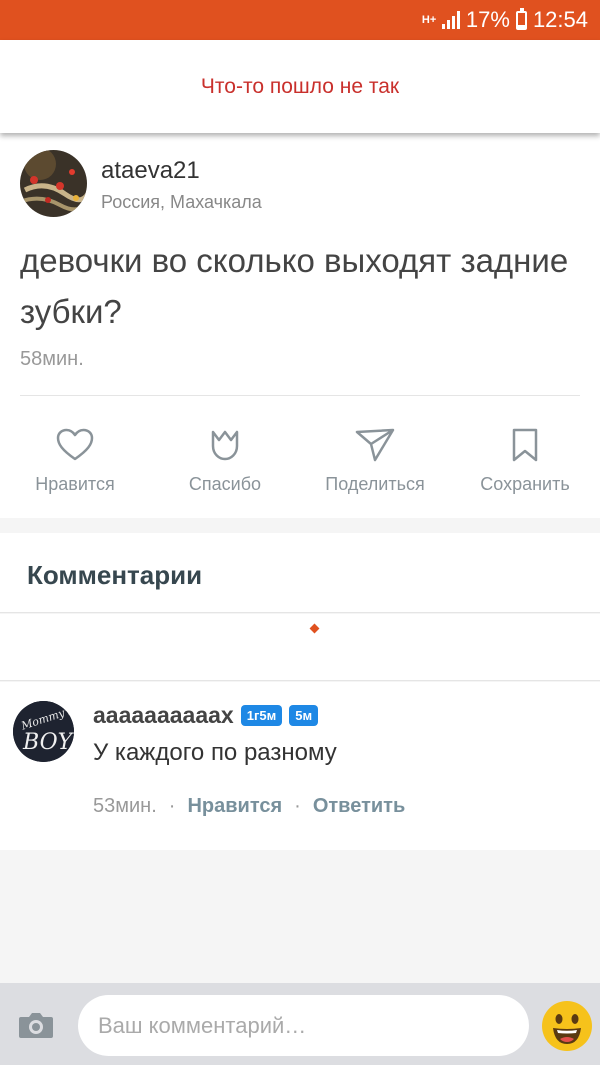  What do you see at coordinates (294, 286) in the screenshot?
I see `post-text: девочки во сколько выходят задние зубки?` at bounding box center [294, 286].